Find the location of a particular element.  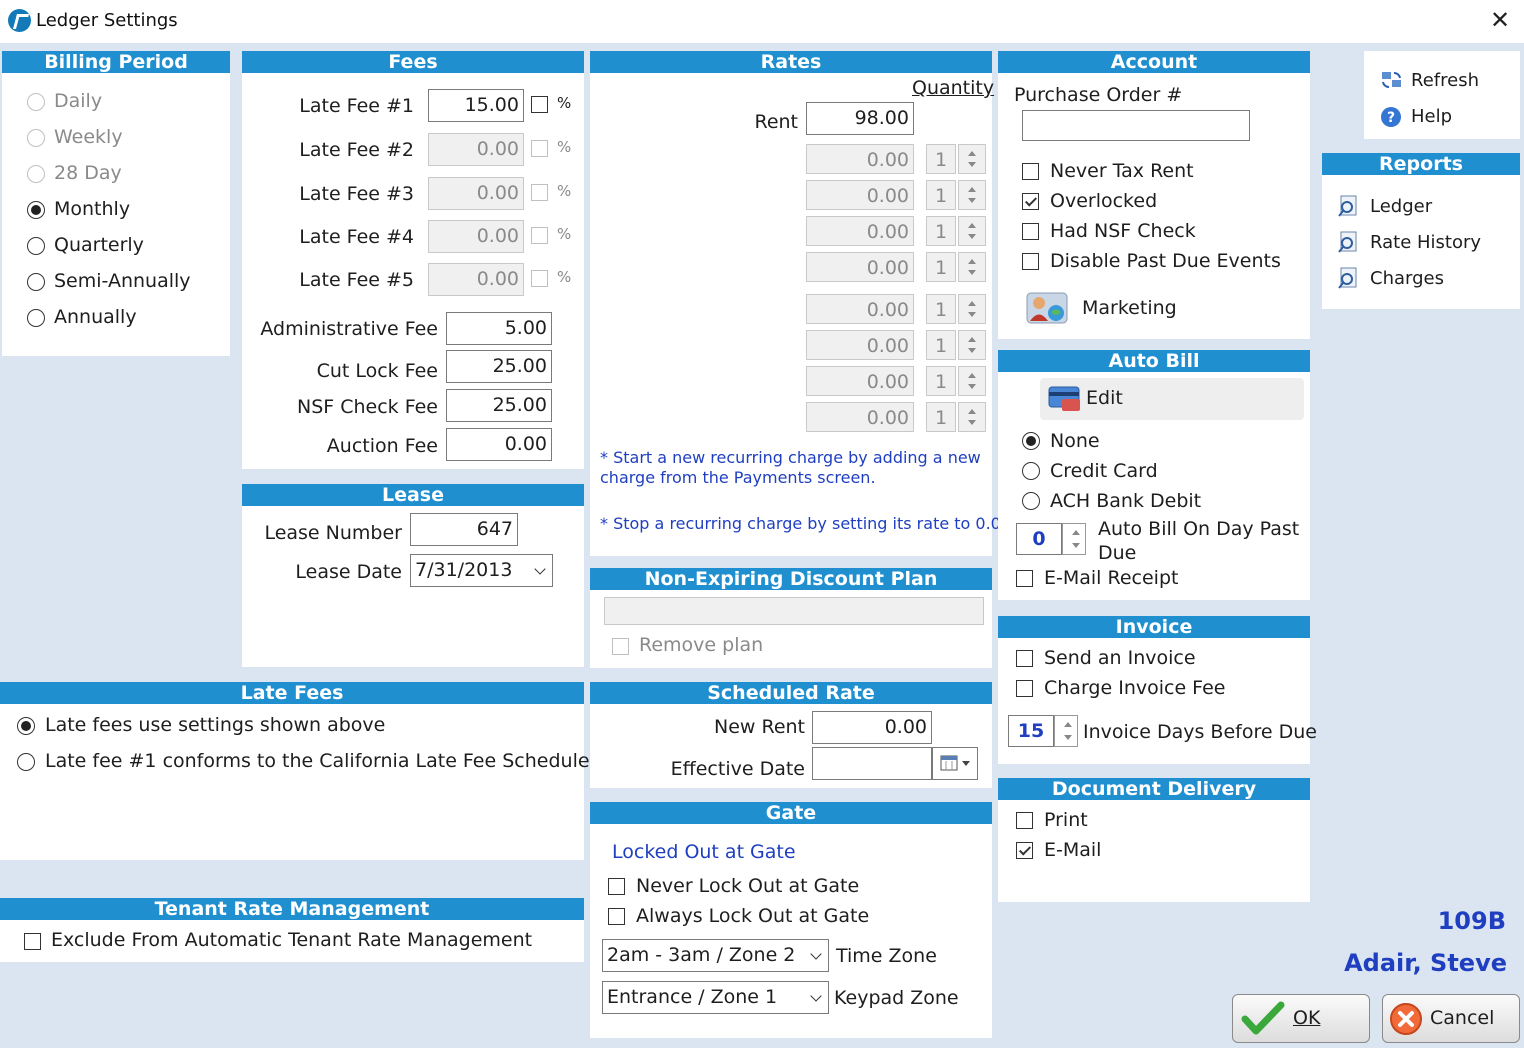

radio-weekly is located at coordinates (36, 138).